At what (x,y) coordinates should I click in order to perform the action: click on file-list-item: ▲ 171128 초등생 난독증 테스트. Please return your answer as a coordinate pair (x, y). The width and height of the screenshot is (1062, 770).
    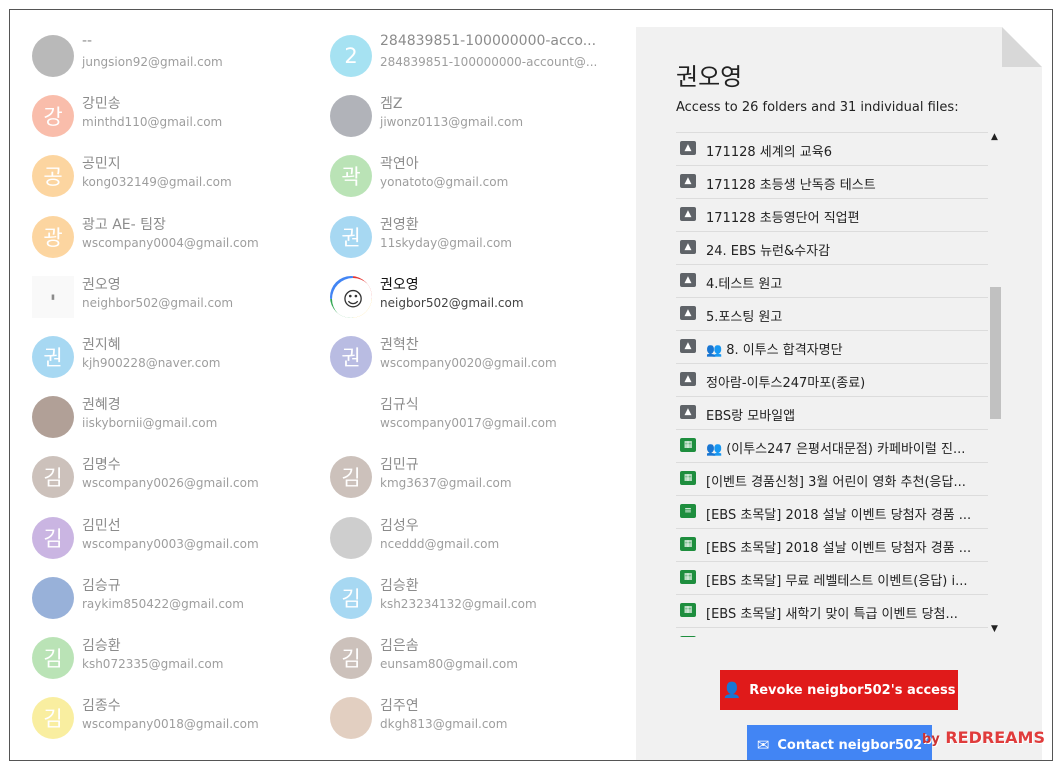
    Looking at the image, I should click on (832, 181).